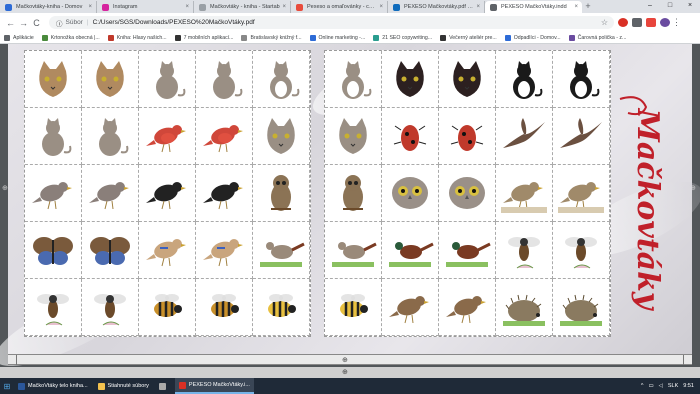  What do you see at coordinates (164, 386) in the screenshot?
I see `taskbar-app` at bounding box center [164, 386].